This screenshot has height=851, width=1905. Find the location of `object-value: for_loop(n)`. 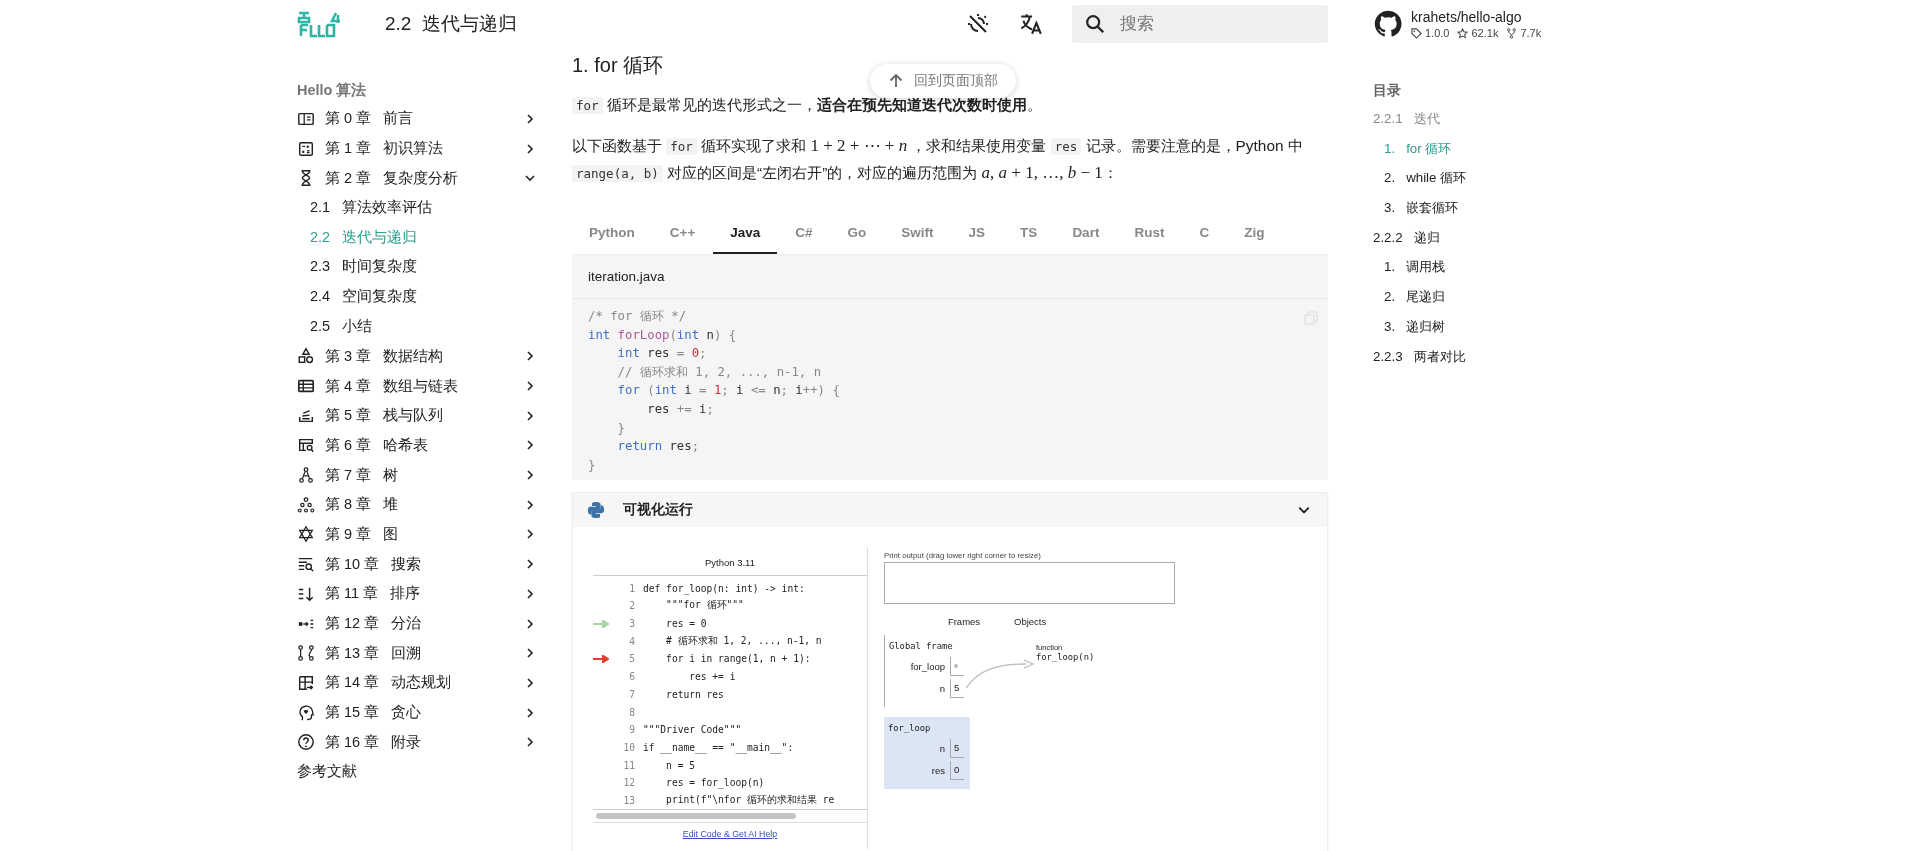

object-value: for_loop(n) is located at coordinates (1065, 657).